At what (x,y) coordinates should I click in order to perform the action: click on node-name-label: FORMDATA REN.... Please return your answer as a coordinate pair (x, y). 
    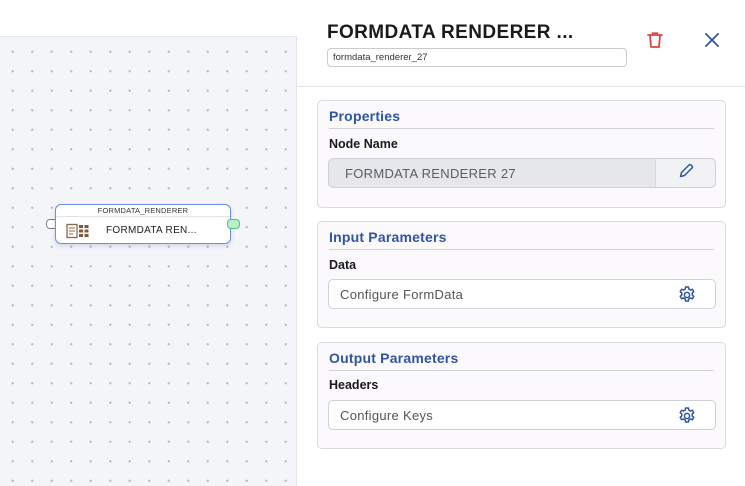
    Looking at the image, I should click on (151, 230).